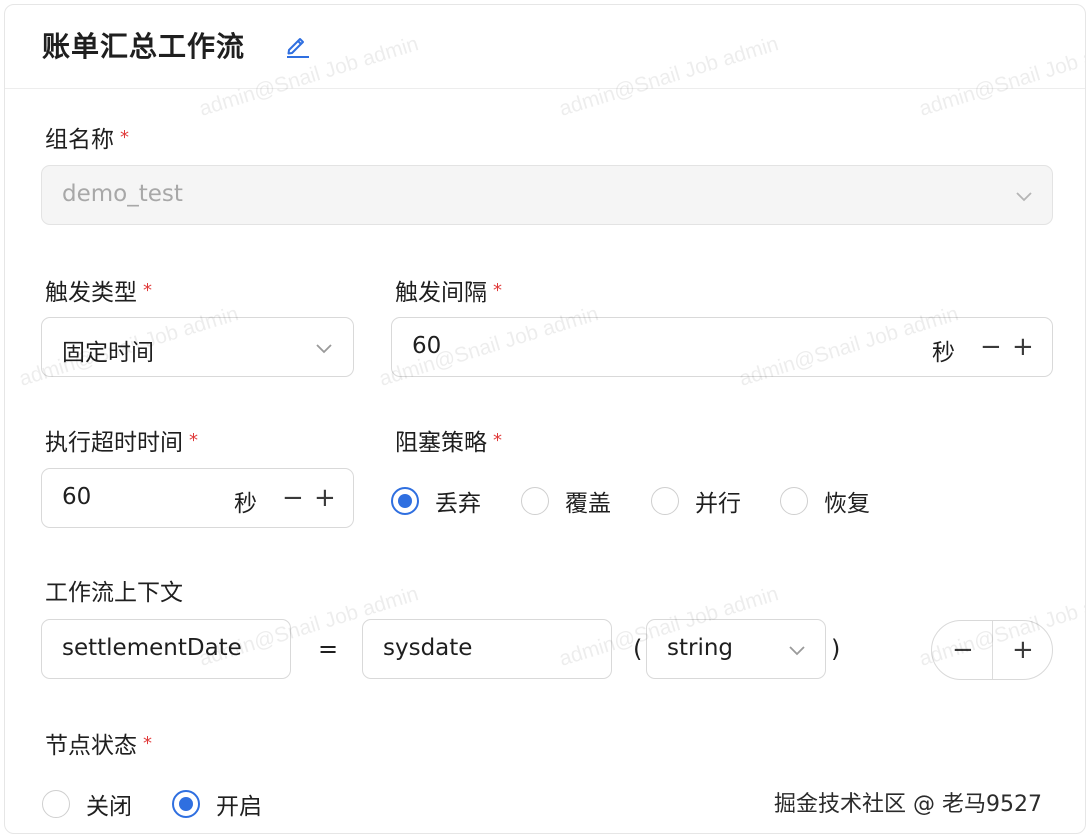 This screenshot has width=1090, height=840. Describe the element at coordinates (98, 293) in the screenshot. I see `trigger-type-label: 触发类型 *` at that location.